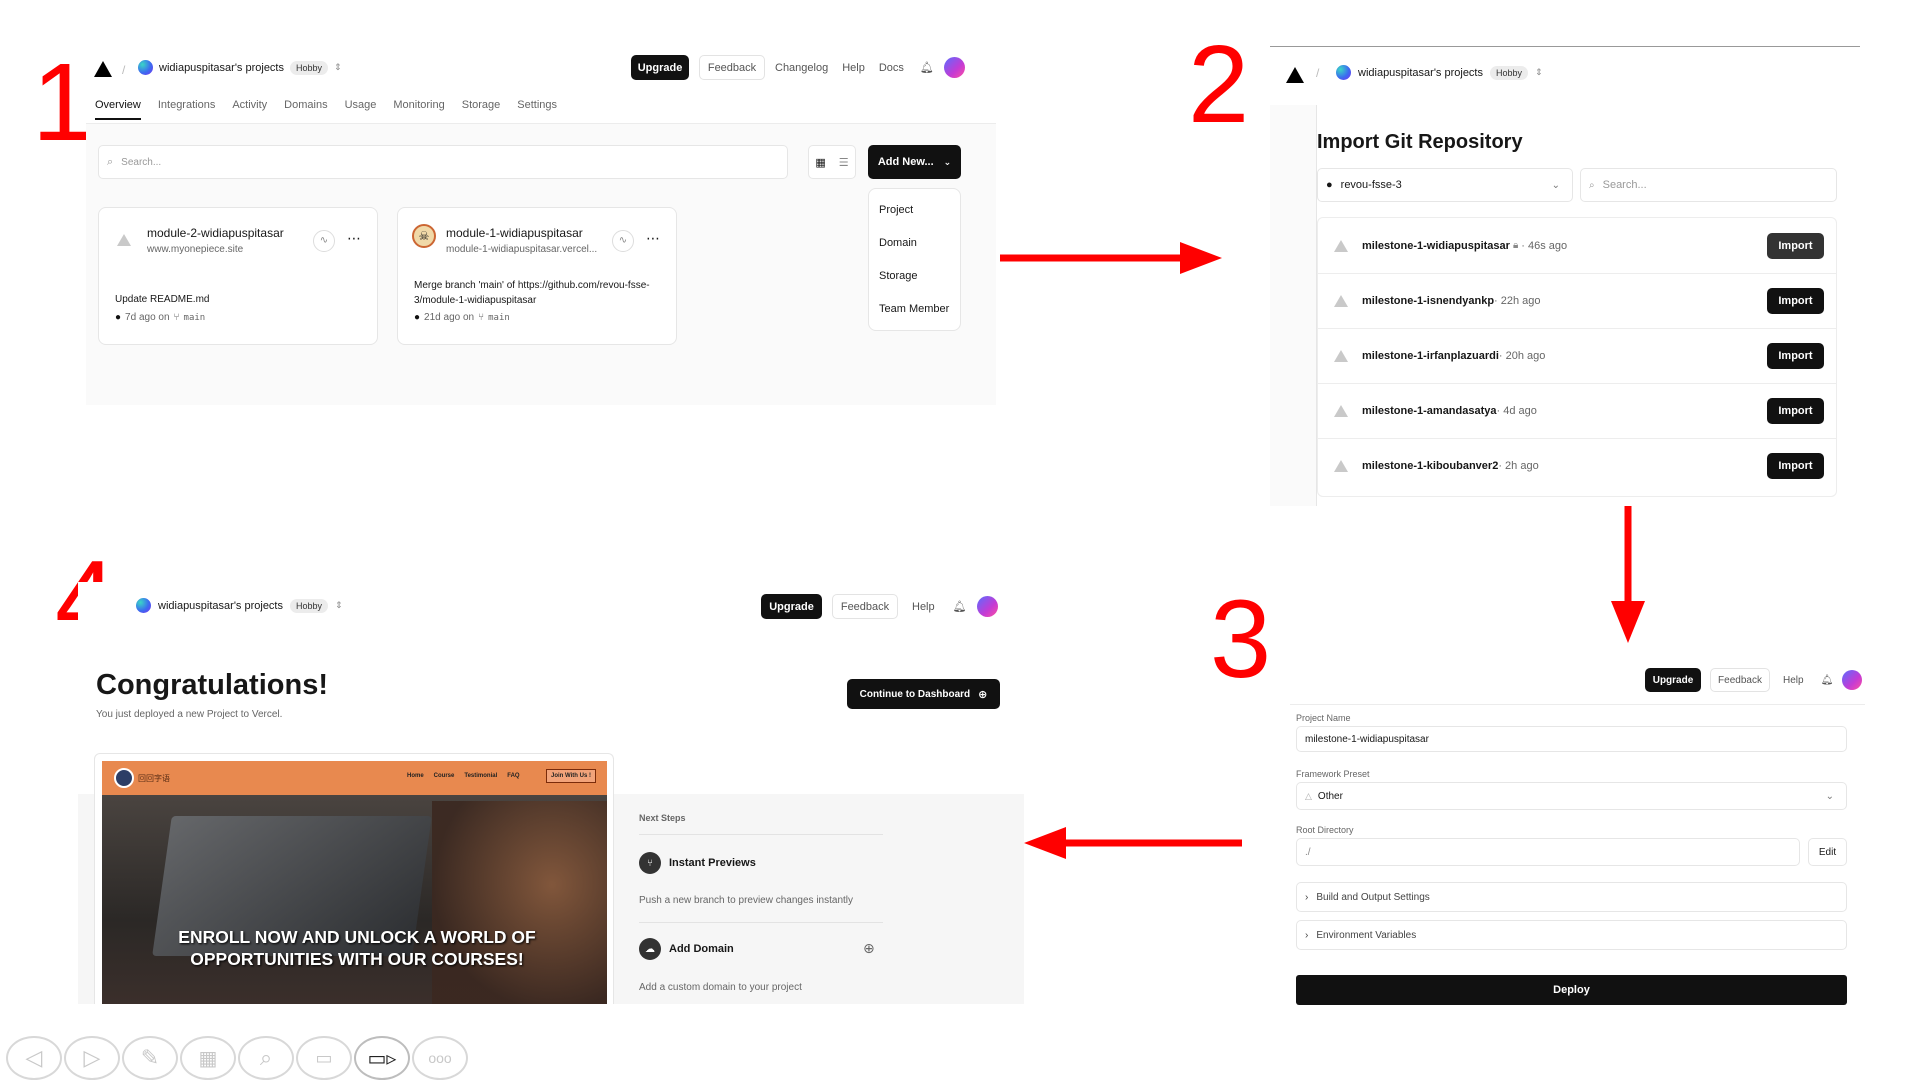  Describe the element at coordinates (1571, 897) in the screenshot. I see `build-settings-section: › Build and Output Settings` at that location.